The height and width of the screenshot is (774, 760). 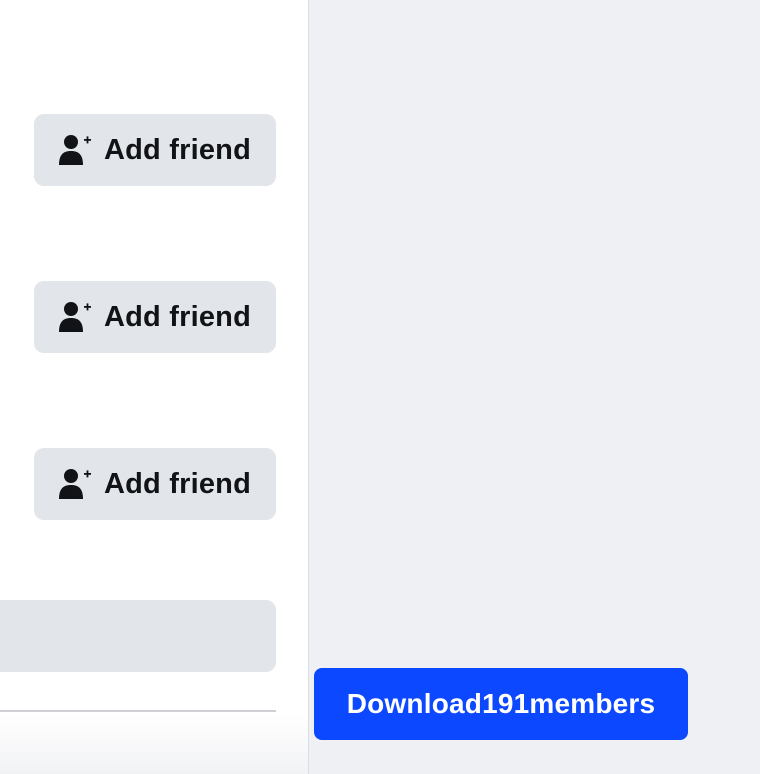 I want to click on divider, so click(x=138, y=711).